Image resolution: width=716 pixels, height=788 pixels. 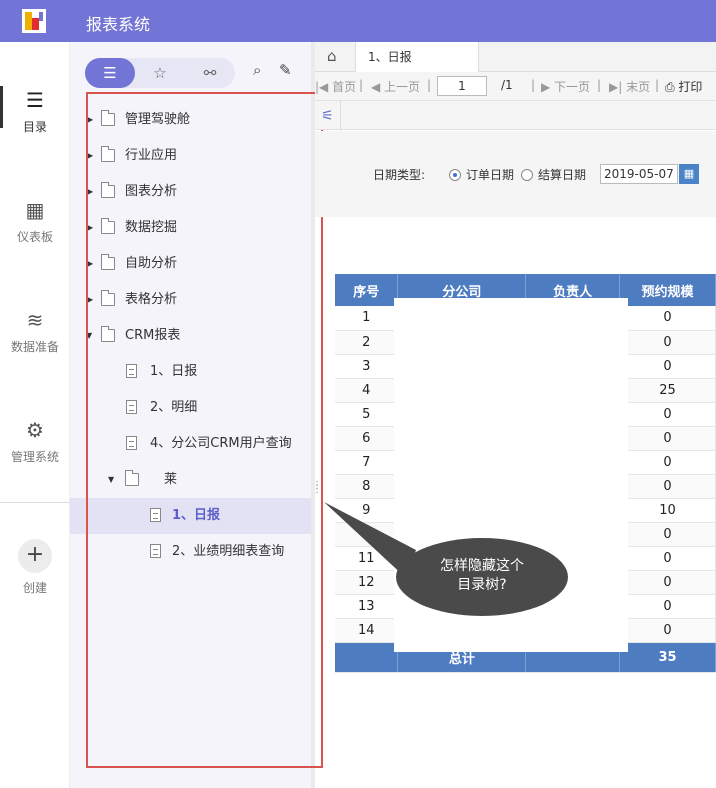 What do you see at coordinates (190, 408) in the screenshot?
I see `tree-node-crm-detail: 2、明细` at bounding box center [190, 408].